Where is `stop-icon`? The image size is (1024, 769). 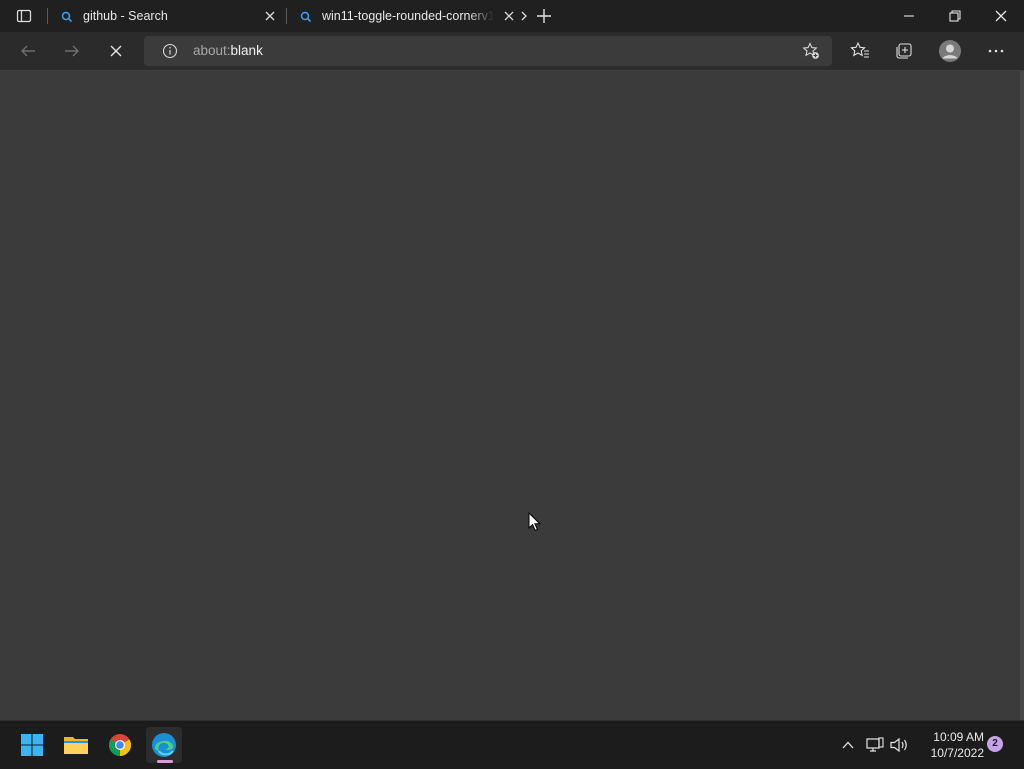 stop-icon is located at coordinates (116, 51).